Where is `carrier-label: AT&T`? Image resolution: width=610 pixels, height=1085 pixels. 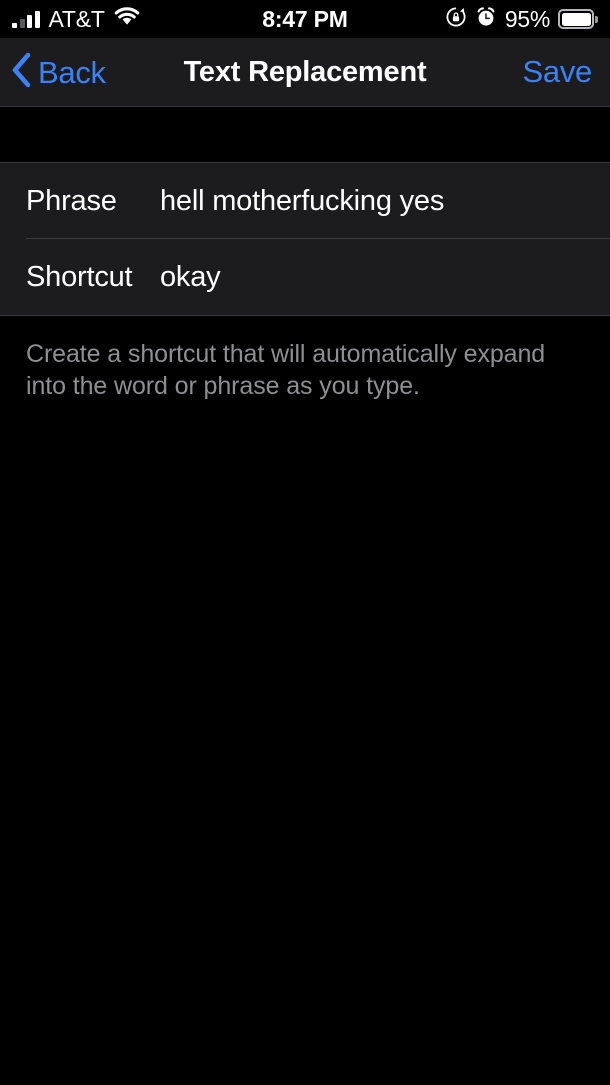 carrier-label: AT&T is located at coordinates (76, 18).